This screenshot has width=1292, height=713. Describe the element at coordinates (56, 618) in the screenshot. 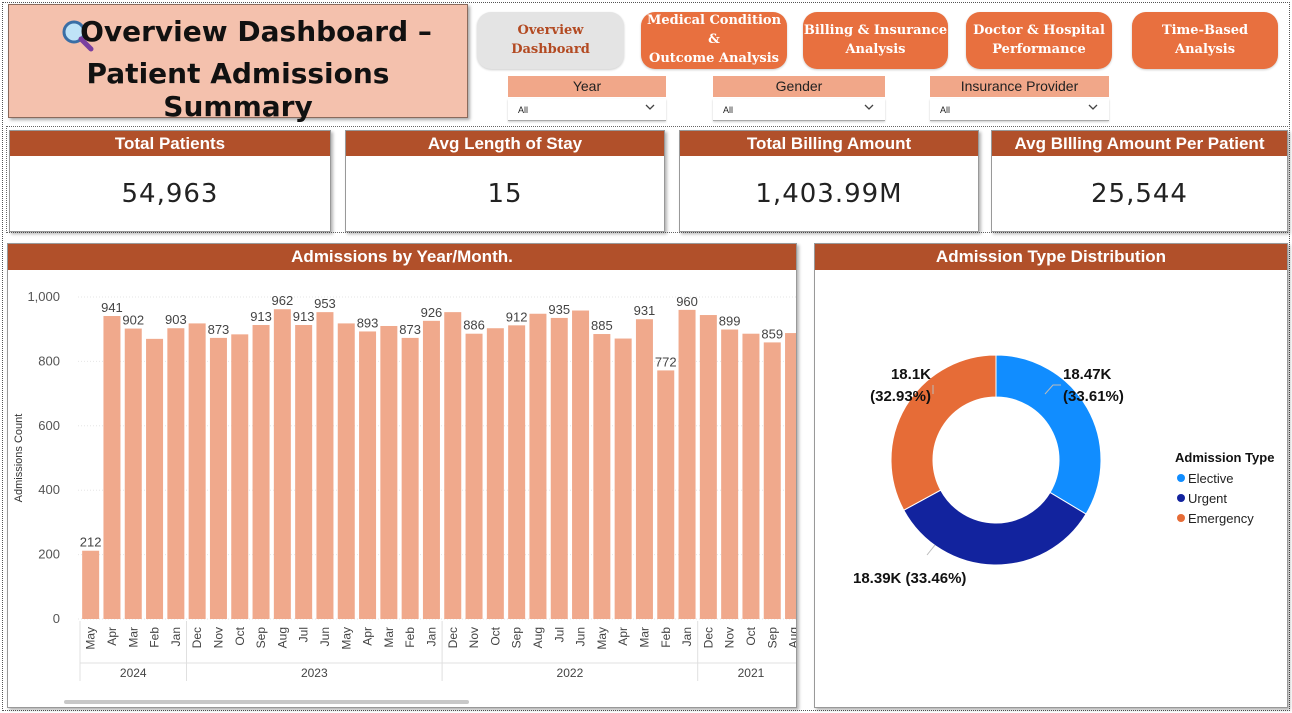

I see `y-tick-label: 0` at that location.